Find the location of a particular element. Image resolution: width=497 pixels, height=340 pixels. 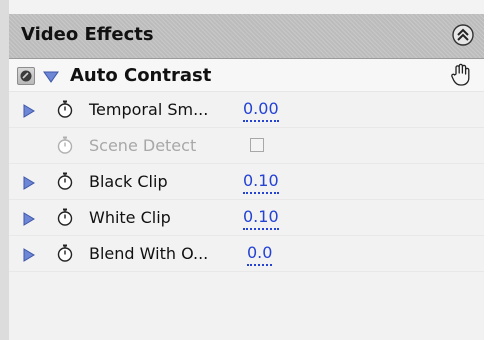

section-header: Video Effects is located at coordinates (246, 36).